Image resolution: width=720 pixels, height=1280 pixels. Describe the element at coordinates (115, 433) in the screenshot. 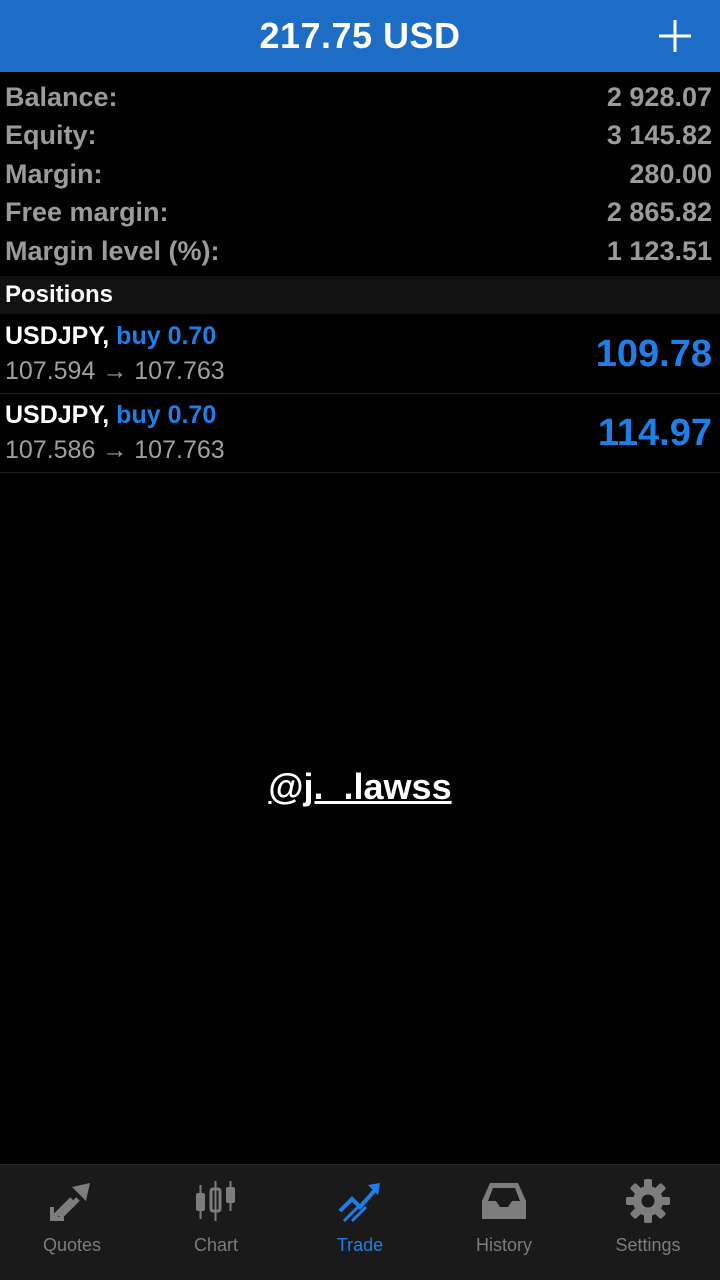

I see `position-details: USDJPY, buy 0.70 107.586 → 107.763` at that location.